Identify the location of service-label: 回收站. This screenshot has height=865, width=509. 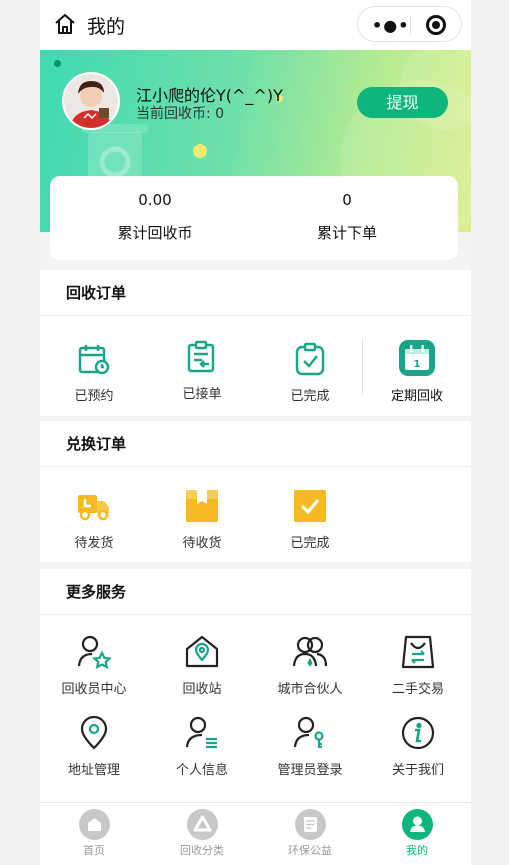
(202, 689).